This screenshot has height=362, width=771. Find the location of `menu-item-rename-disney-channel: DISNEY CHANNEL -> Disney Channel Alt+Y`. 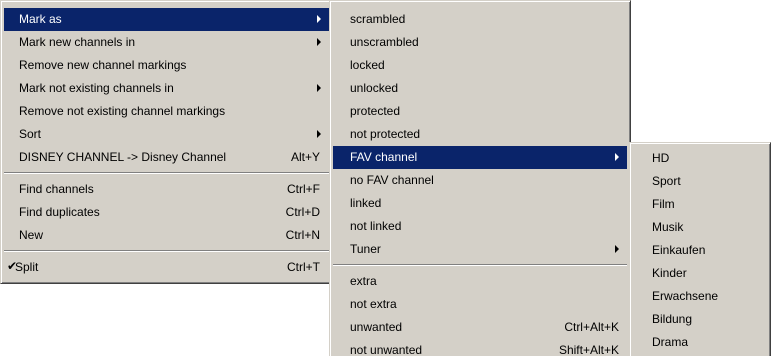

menu-item-rename-disney-channel: DISNEY CHANNEL -> Disney Channel Alt+Y is located at coordinates (167, 157).